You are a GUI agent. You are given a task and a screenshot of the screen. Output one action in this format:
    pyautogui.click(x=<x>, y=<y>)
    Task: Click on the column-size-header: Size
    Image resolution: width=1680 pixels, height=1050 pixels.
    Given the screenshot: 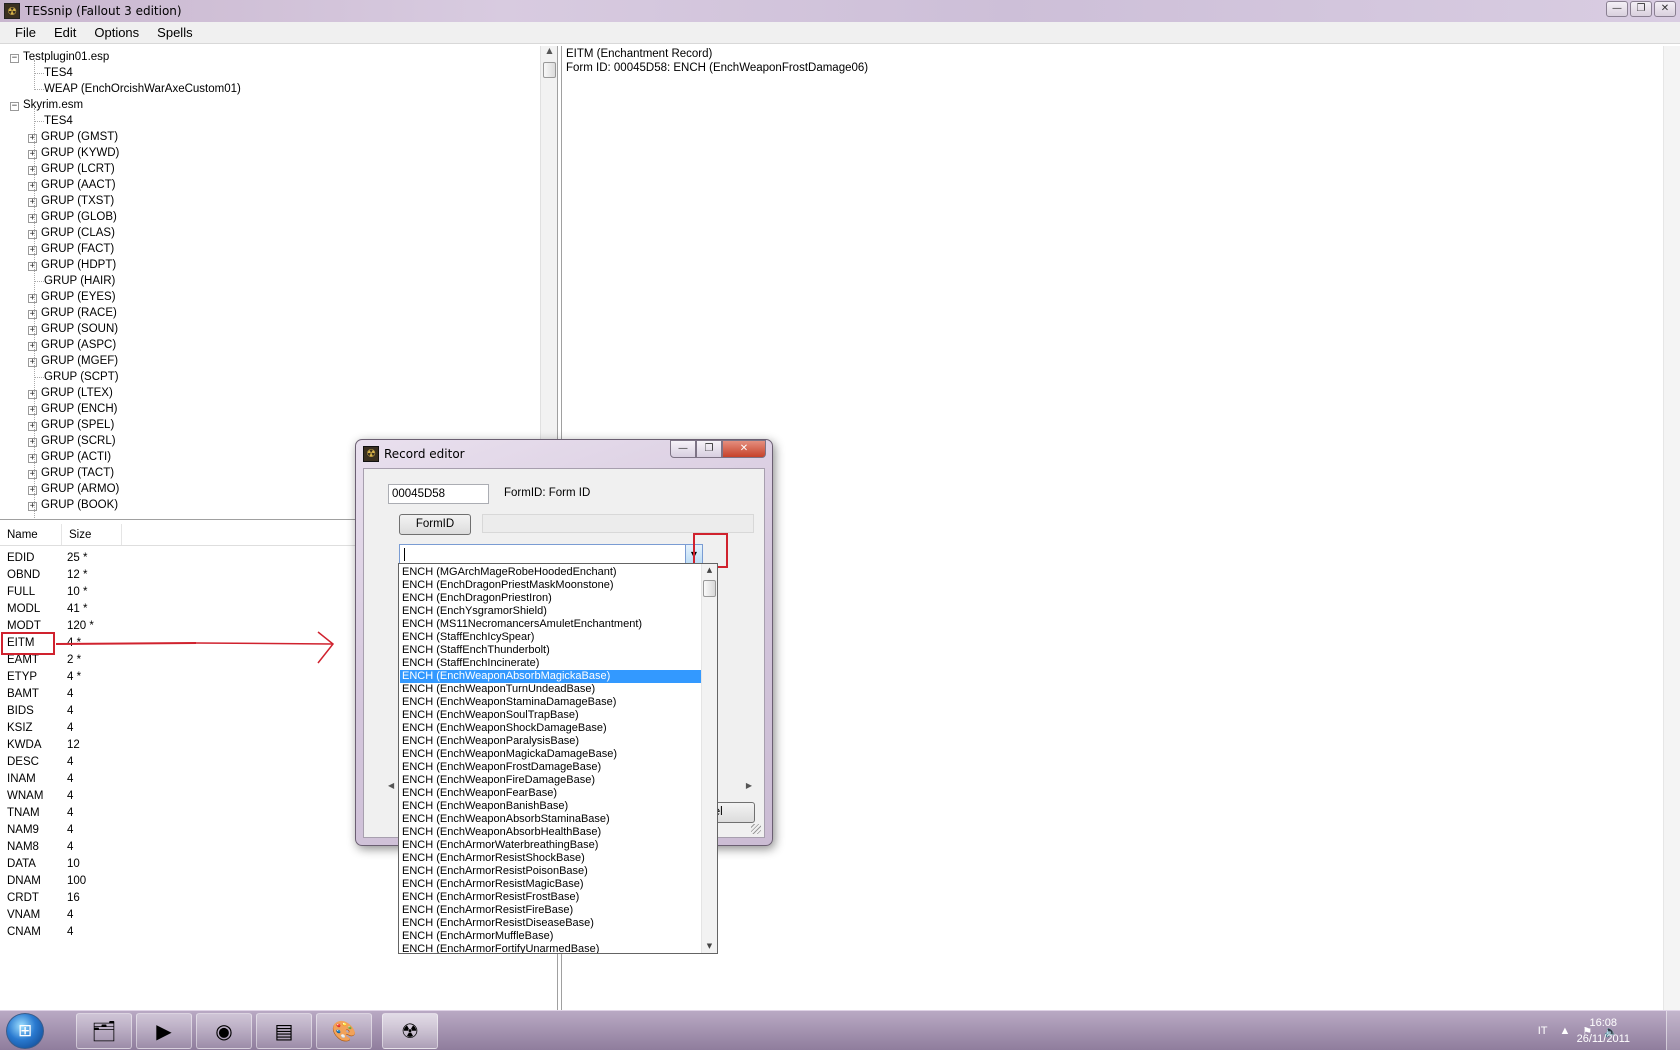 What is the action you would take?
    pyautogui.click(x=92, y=534)
    